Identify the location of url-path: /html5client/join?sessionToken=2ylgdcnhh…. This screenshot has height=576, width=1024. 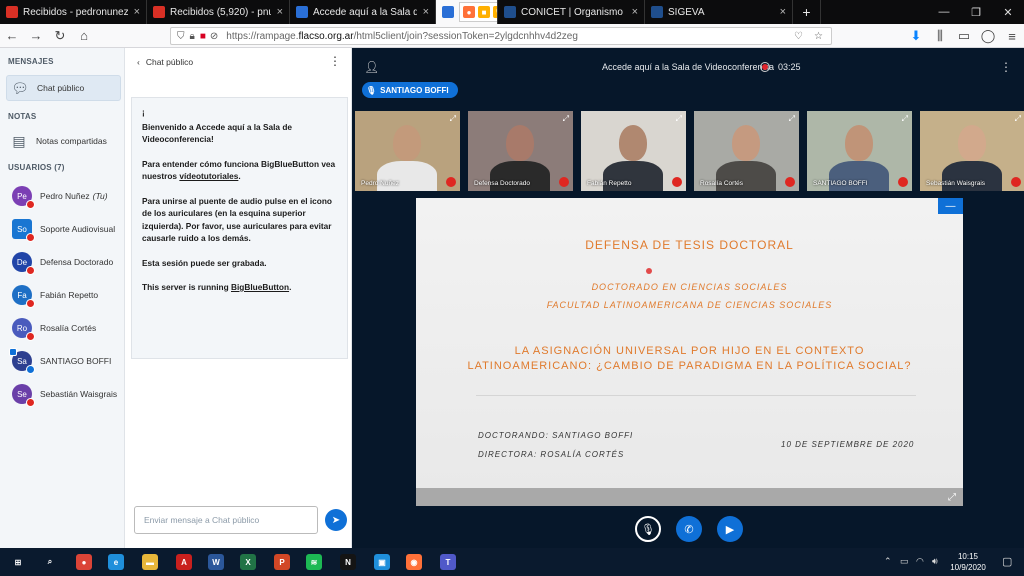
(465, 36).